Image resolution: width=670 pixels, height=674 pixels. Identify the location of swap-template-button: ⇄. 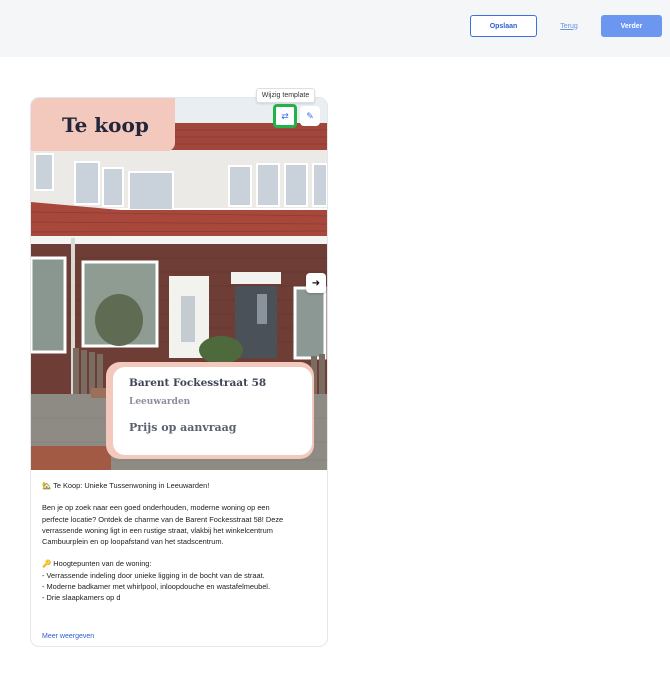
(285, 116).